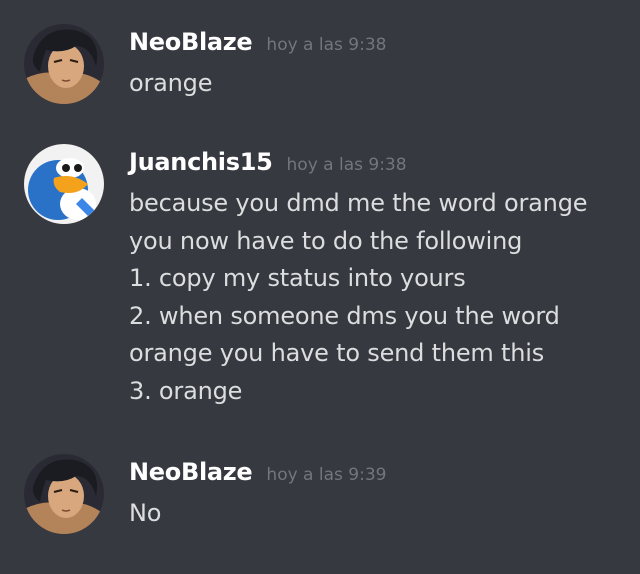 Image resolution: width=640 pixels, height=574 pixels. What do you see at coordinates (326, 475) in the screenshot?
I see `timestamp: hoy a las 9:39` at bounding box center [326, 475].